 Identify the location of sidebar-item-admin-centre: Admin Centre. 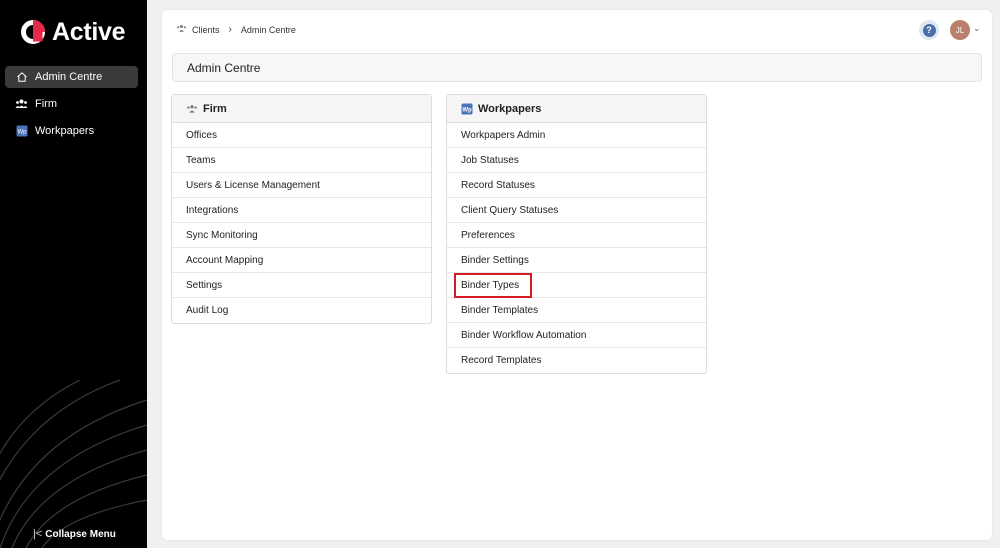
(71, 77).